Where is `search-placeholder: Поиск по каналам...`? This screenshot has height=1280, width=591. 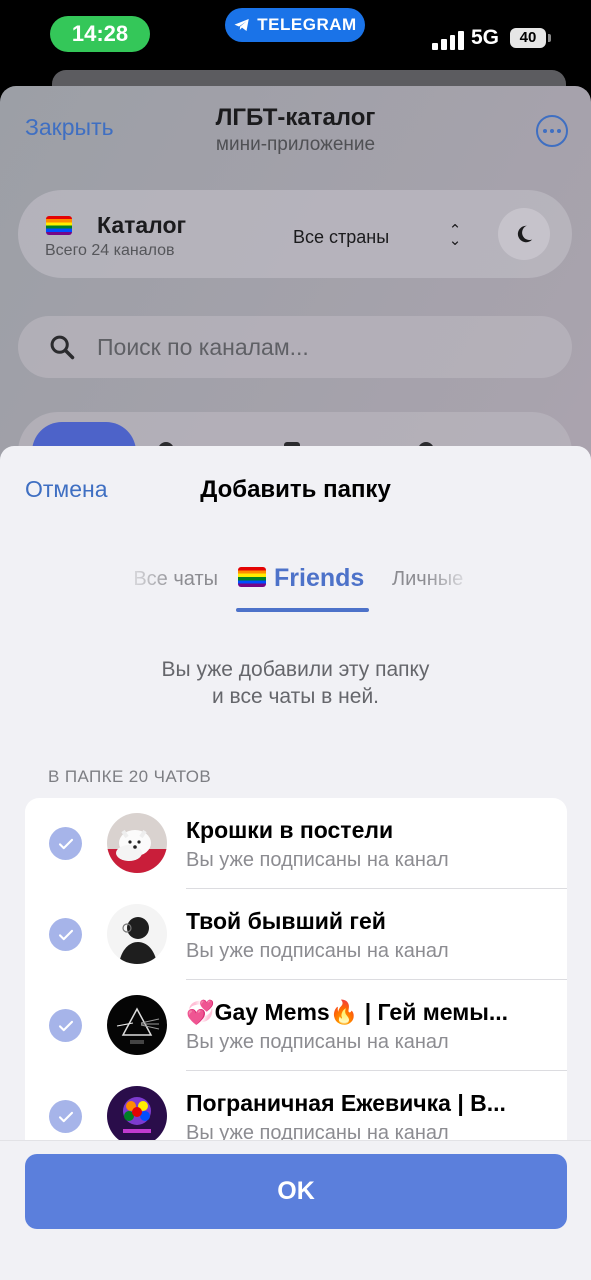
search-placeholder: Поиск по каналам... is located at coordinates (203, 347).